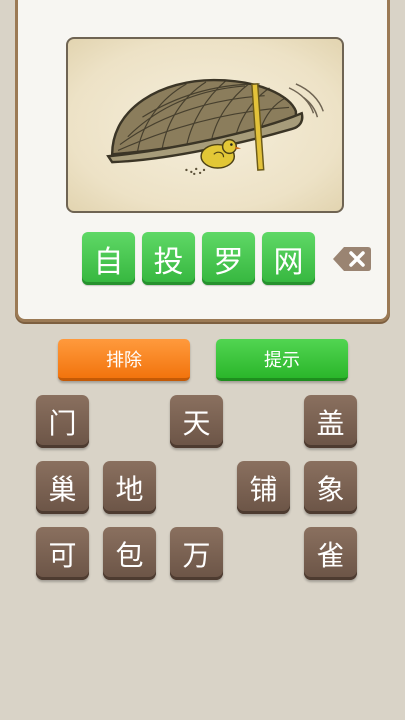 This screenshot has height=720, width=405. I want to click on letter-tile: 天, so click(196, 421).